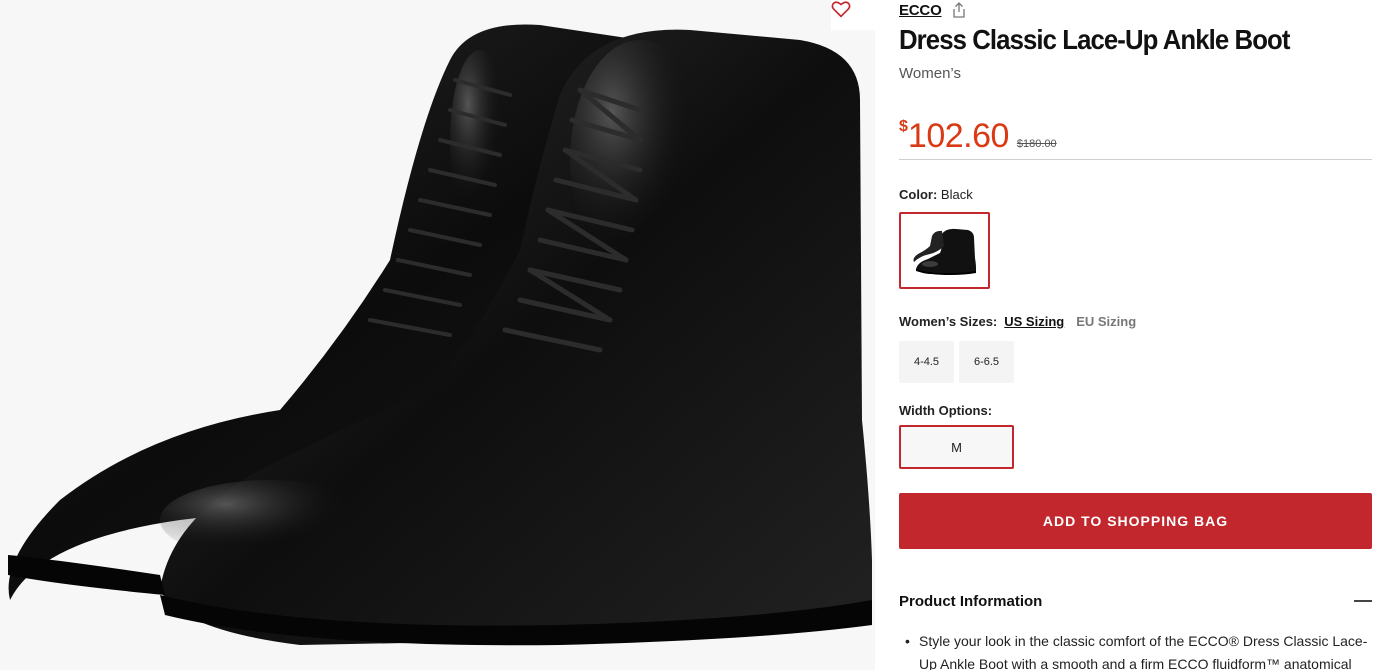 The image size is (1383, 670). I want to click on sizes-label: Women’s Sizes:, so click(948, 321).